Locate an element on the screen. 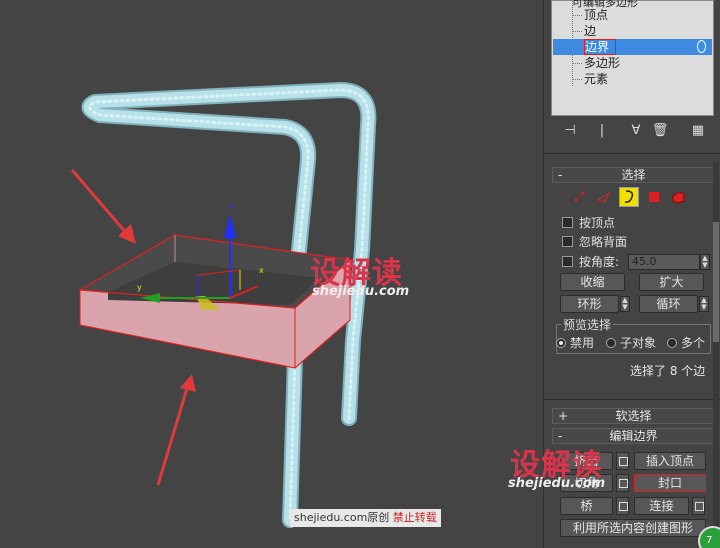  tree-item-element: 元素 is located at coordinates (632, 79).